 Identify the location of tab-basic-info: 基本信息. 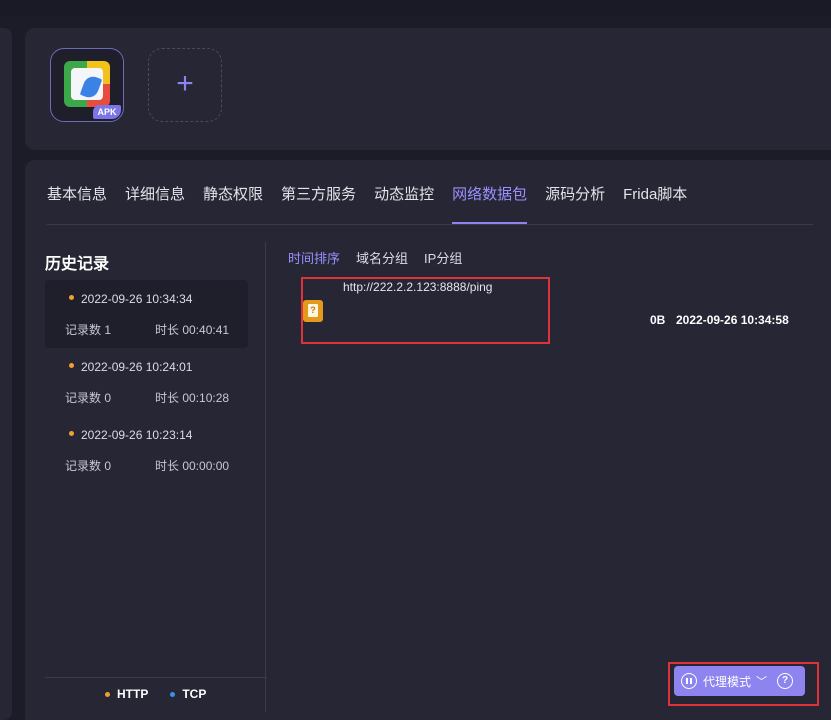
(77, 203).